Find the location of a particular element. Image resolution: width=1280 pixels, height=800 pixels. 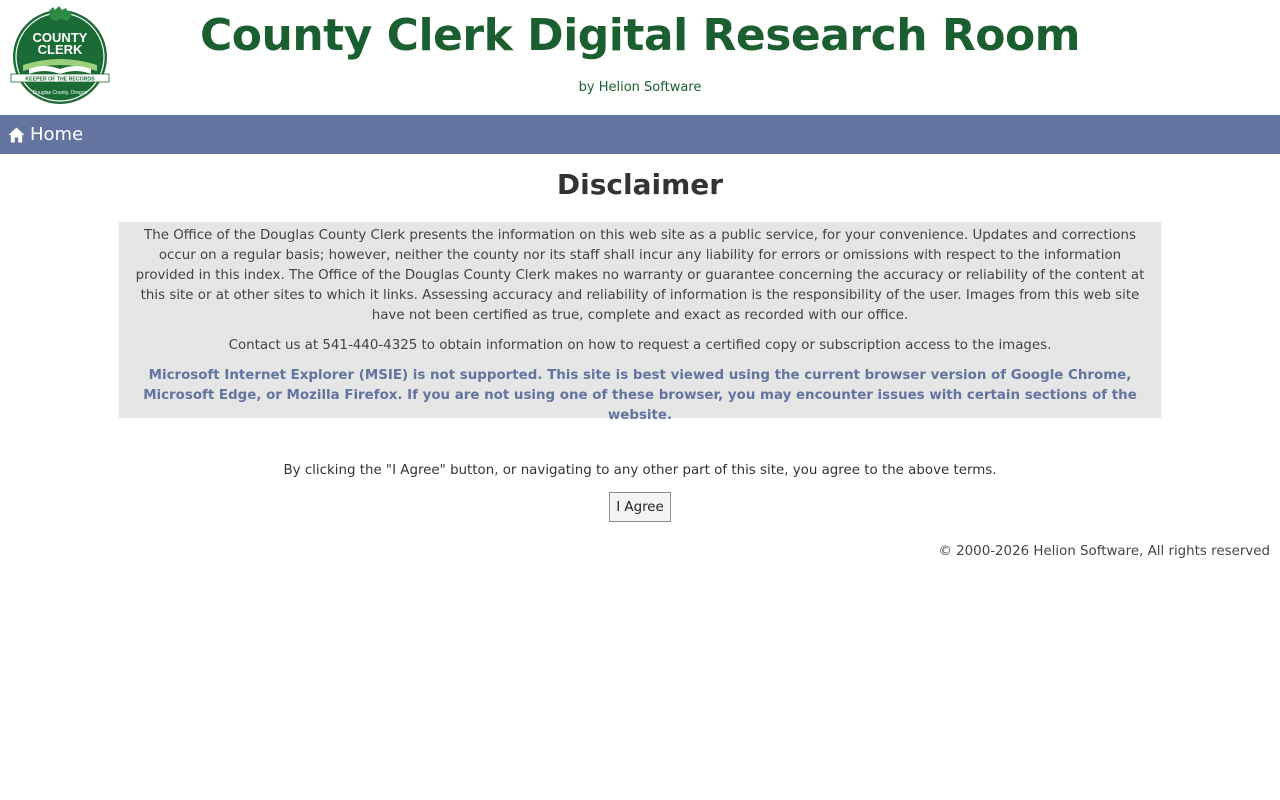

nav-home-link: Home is located at coordinates (45, 134).